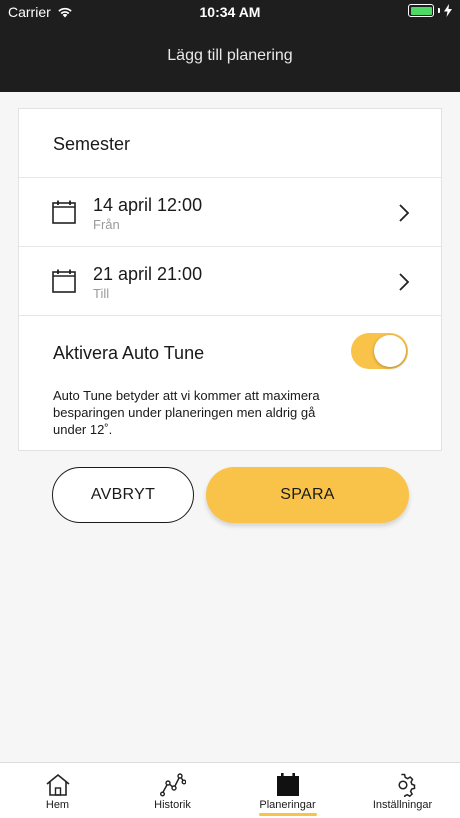 The width and height of the screenshot is (460, 818). Describe the element at coordinates (390, 351) in the screenshot. I see `toggle-knob` at that location.